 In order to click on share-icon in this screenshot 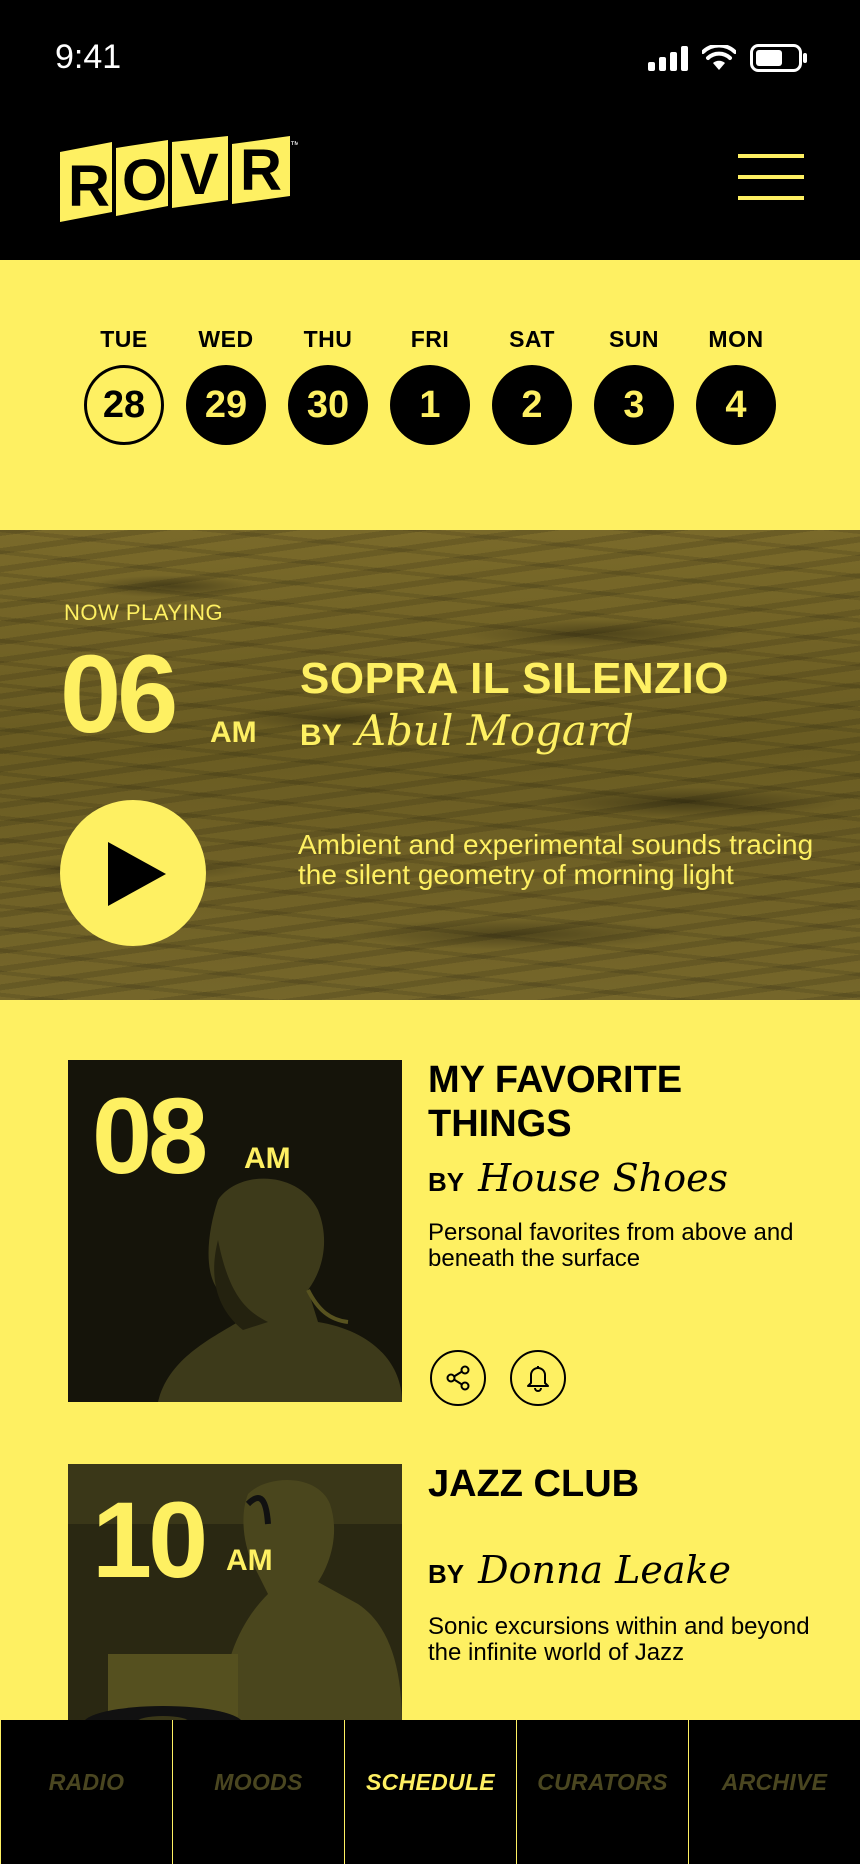, I will do `click(458, 1378)`.